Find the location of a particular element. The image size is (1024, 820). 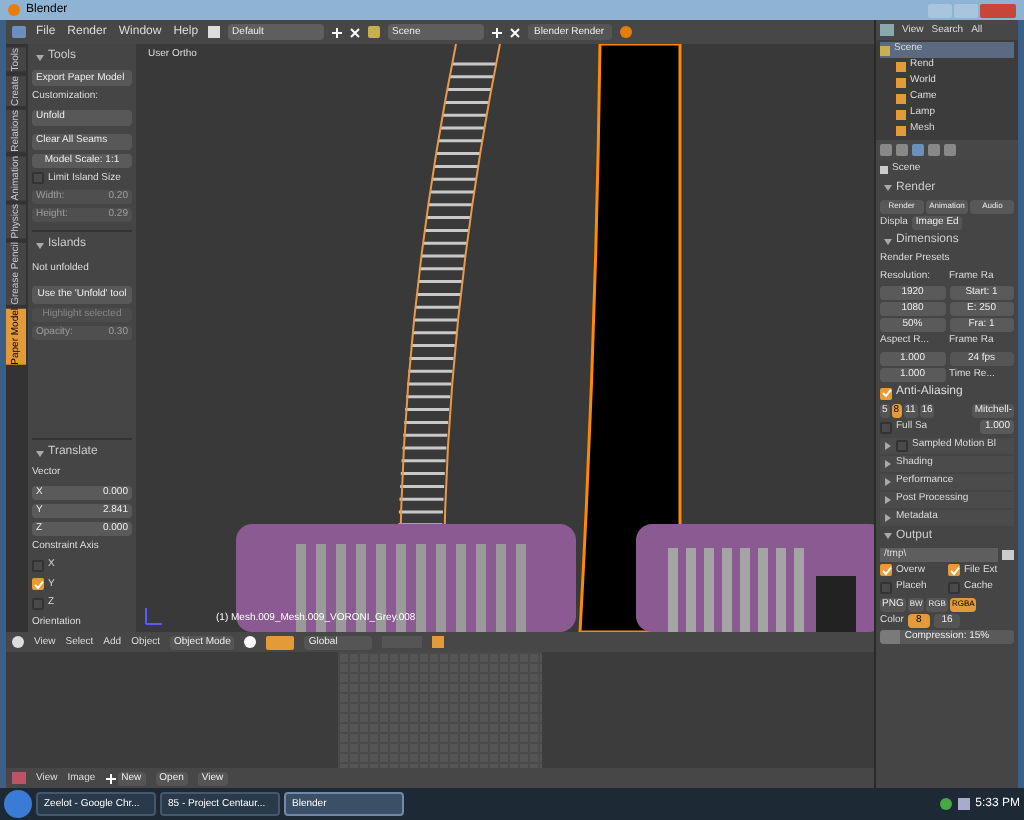

close-button is located at coordinates (998, 10).